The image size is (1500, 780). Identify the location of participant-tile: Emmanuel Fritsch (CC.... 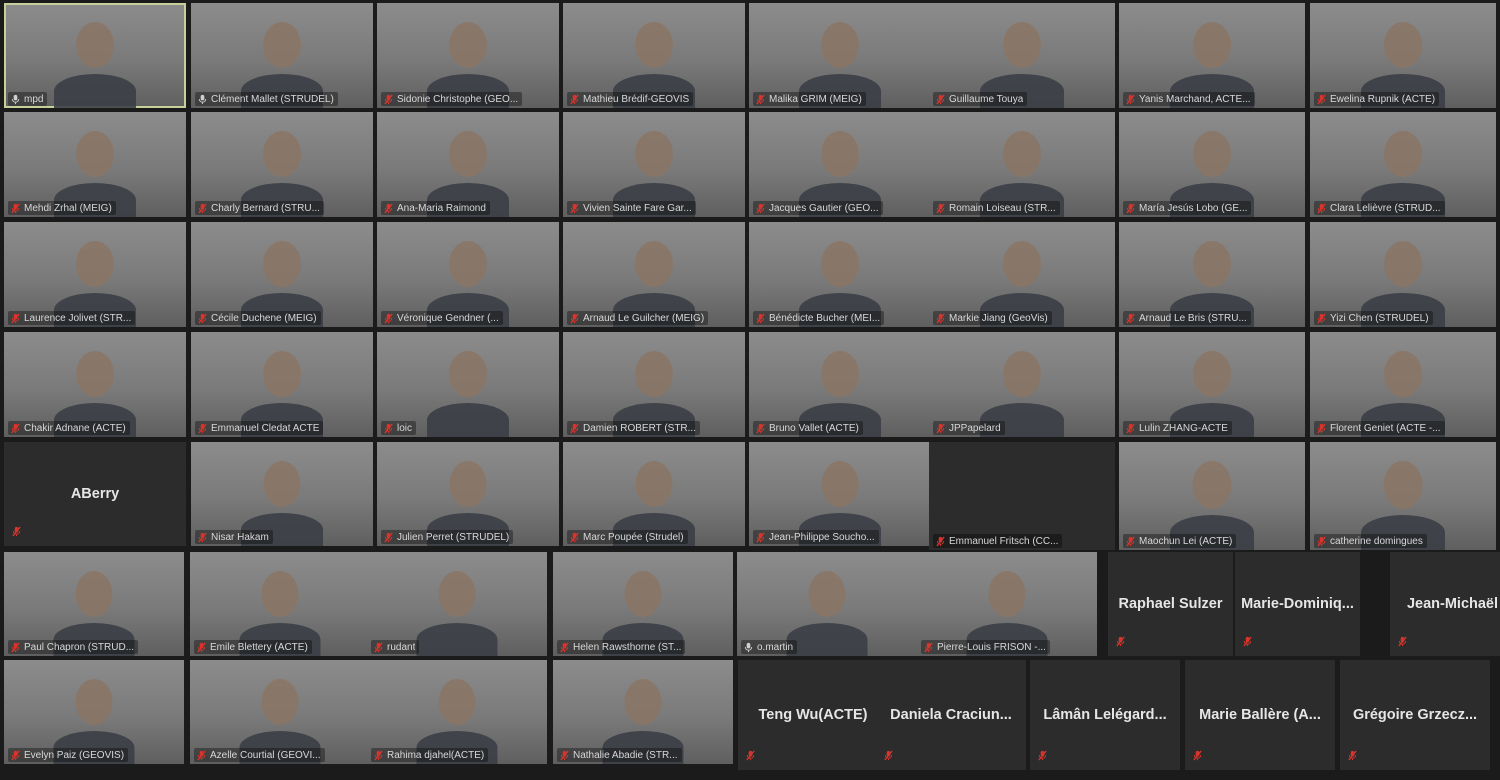
(1022, 496).